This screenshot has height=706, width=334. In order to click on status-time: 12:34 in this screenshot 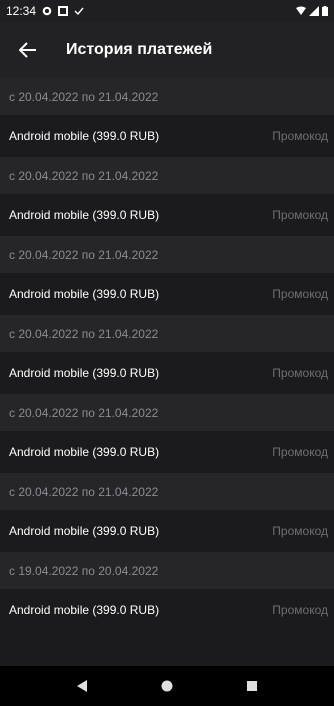, I will do `click(21, 11)`.